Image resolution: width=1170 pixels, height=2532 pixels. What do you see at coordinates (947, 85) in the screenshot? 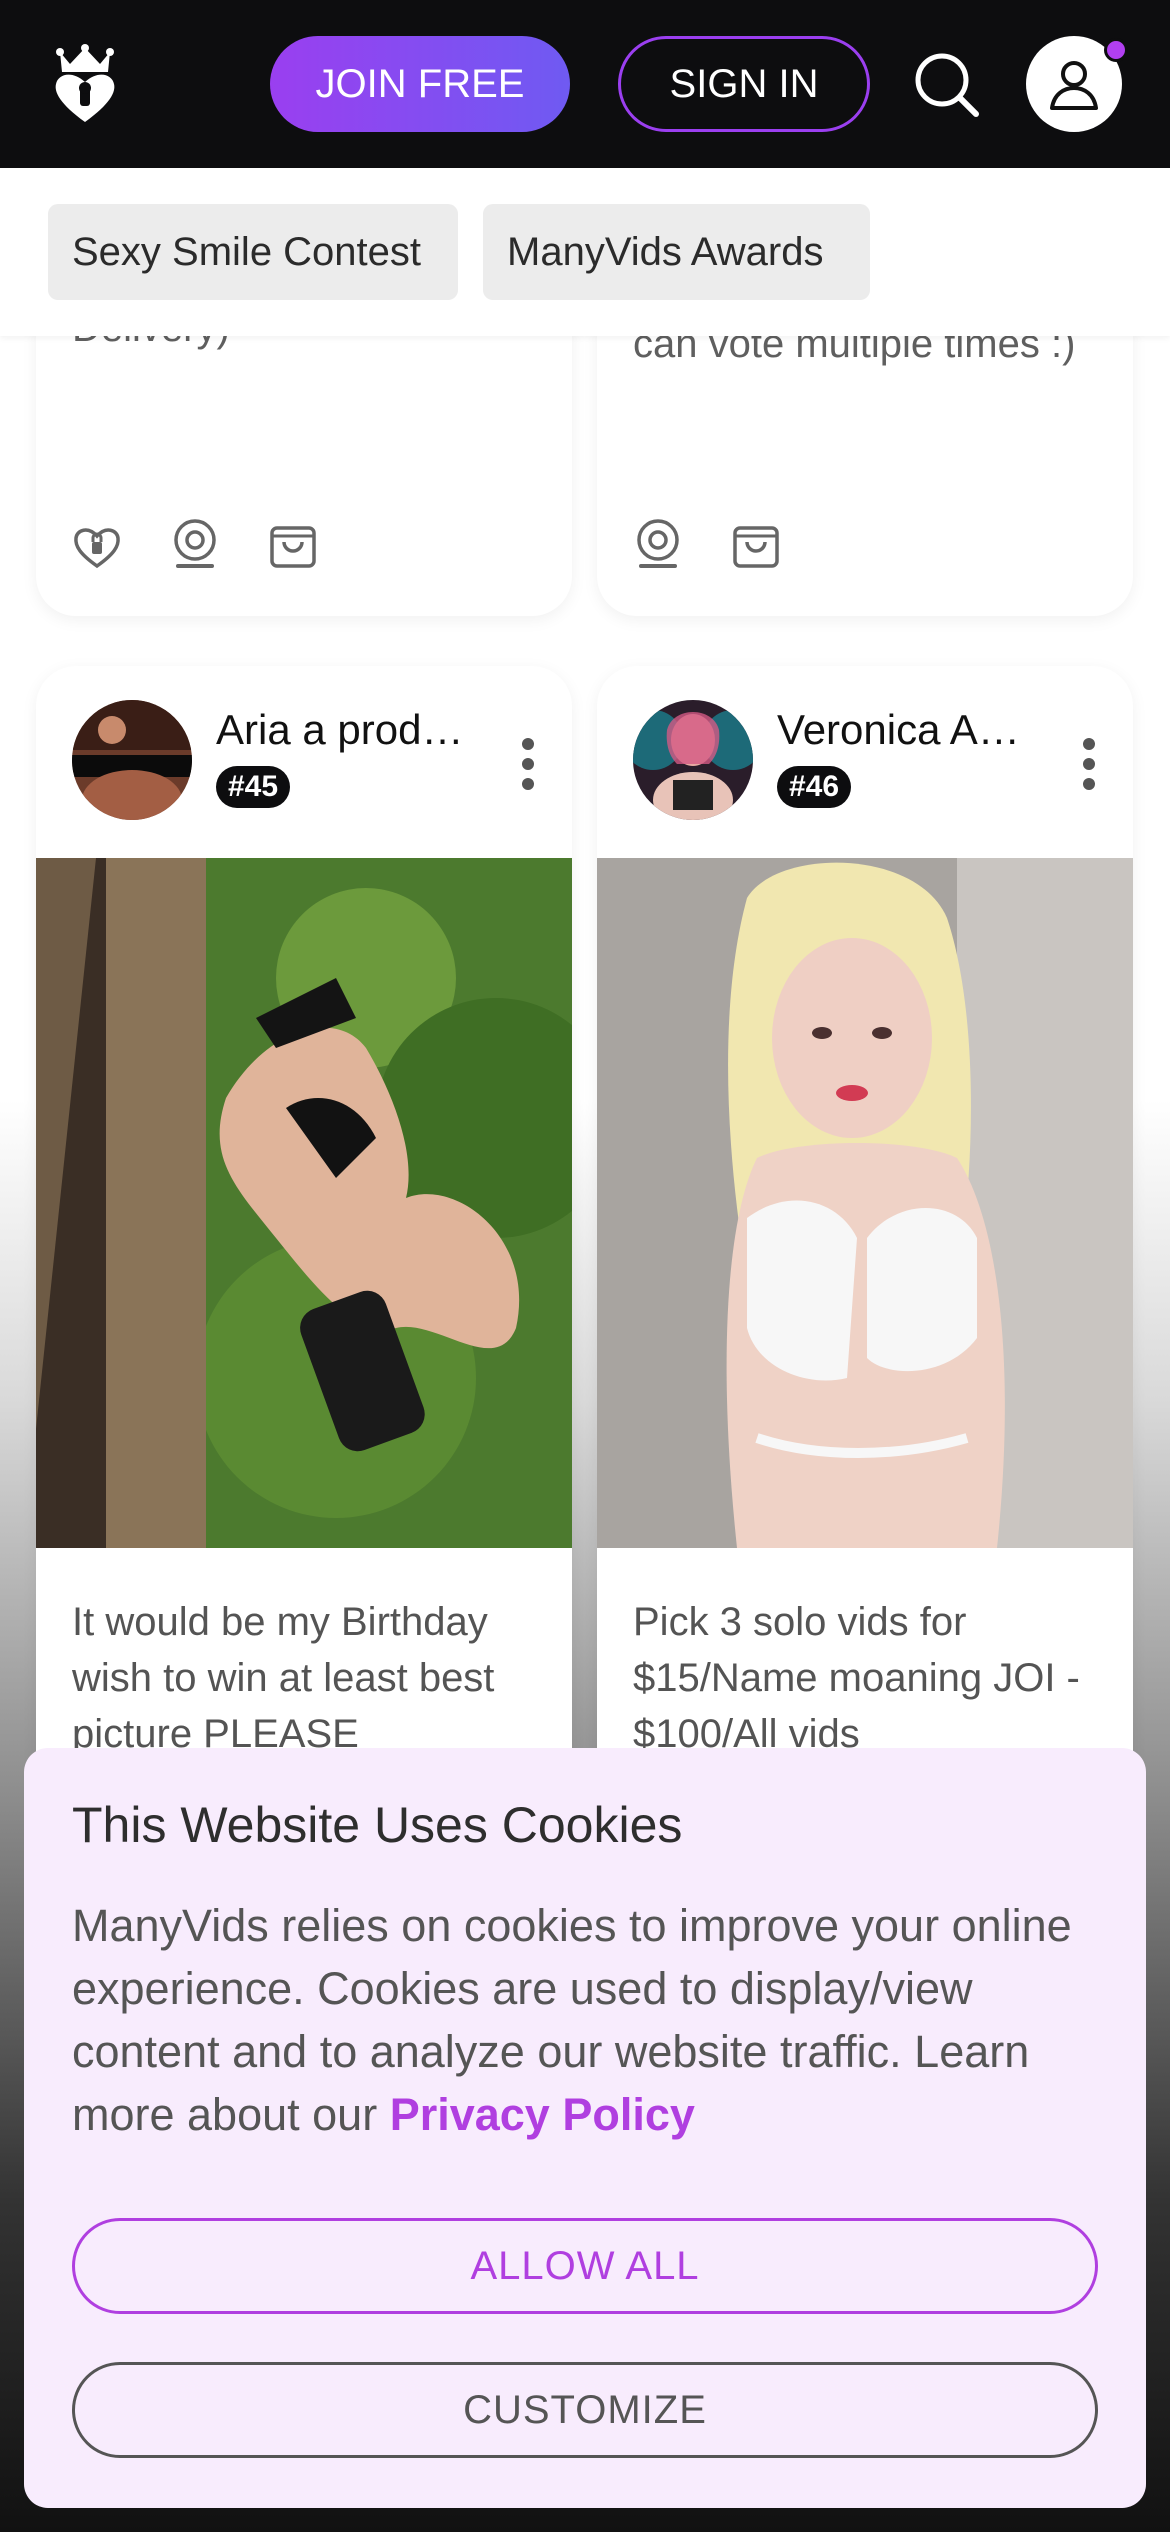
I see `search-icon` at bounding box center [947, 85].